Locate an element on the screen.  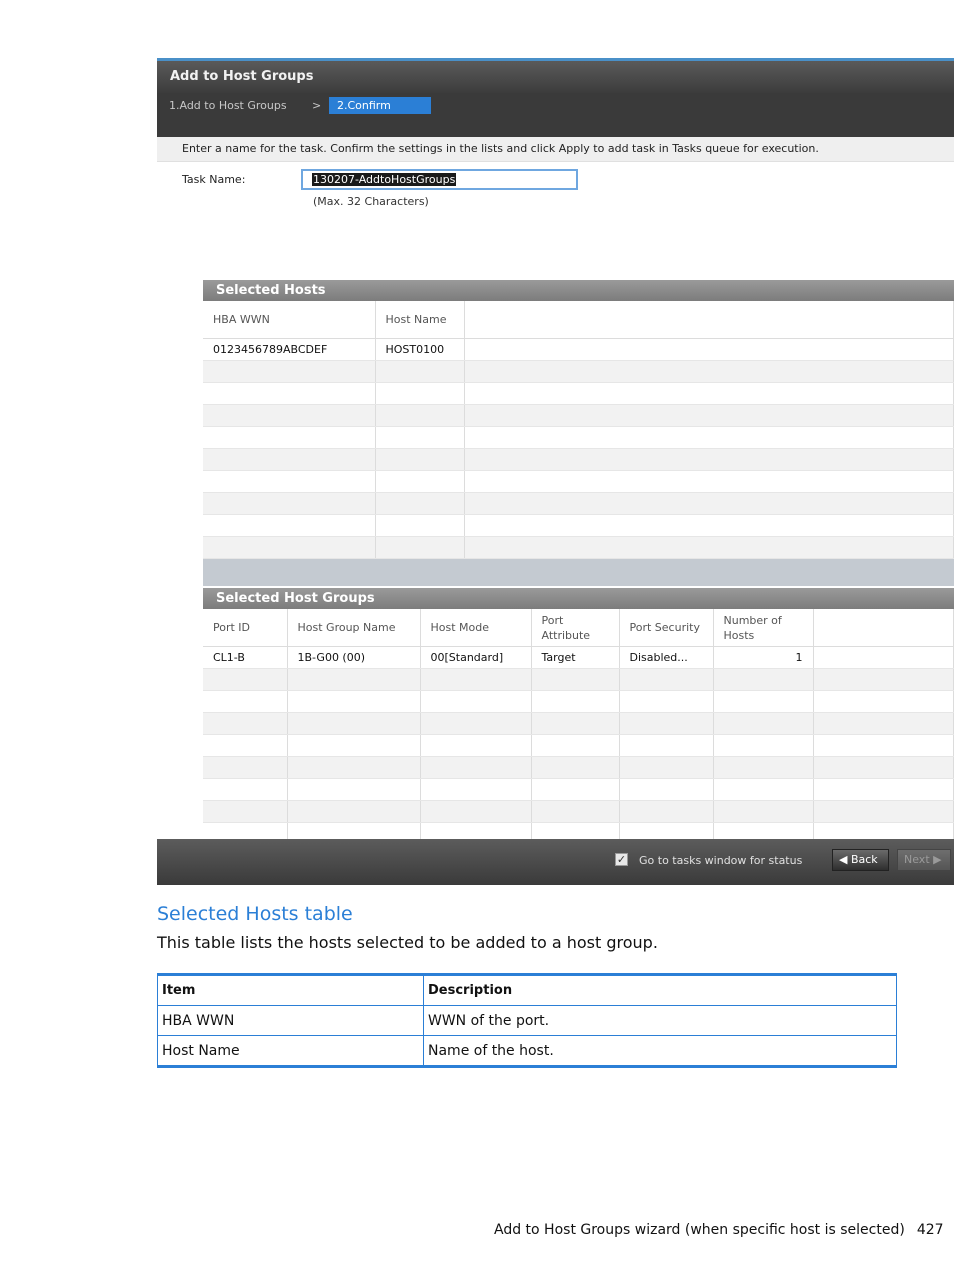
column-header-host-mode: Host Mode is located at coordinates (476, 628).